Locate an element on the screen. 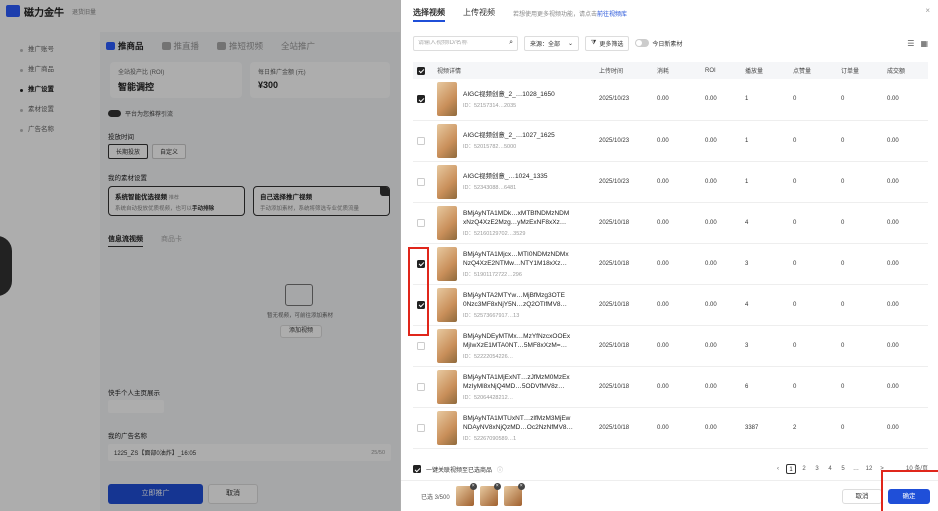 The height and width of the screenshot is (511, 938). col-plays: 播放量 is located at coordinates (765, 70).